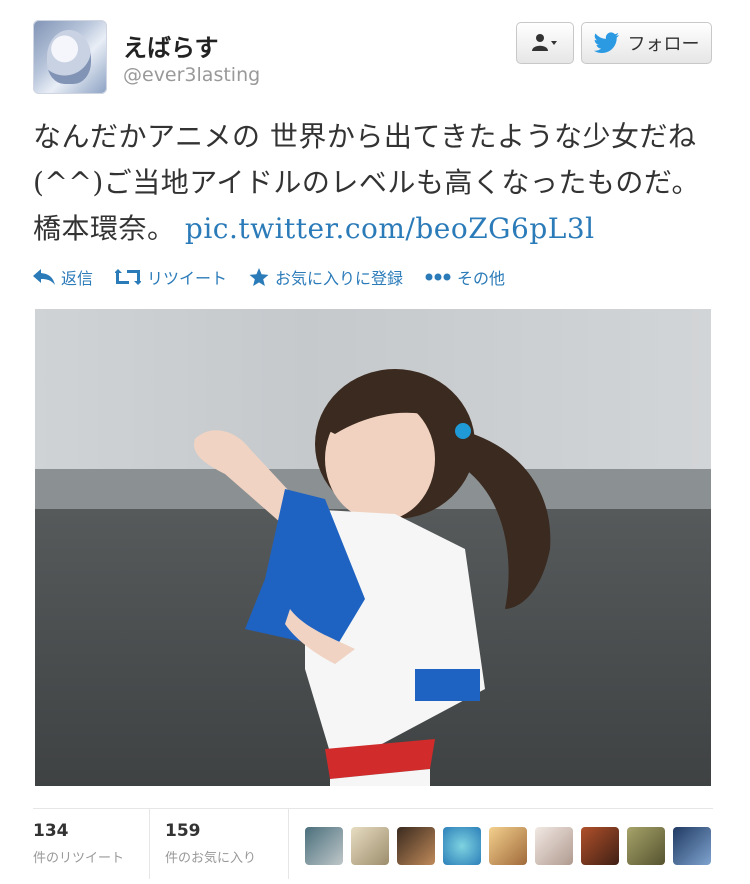 This screenshot has width=750, height=884. What do you see at coordinates (51, 831) in the screenshot?
I see `retweet-count: 134` at bounding box center [51, 831].